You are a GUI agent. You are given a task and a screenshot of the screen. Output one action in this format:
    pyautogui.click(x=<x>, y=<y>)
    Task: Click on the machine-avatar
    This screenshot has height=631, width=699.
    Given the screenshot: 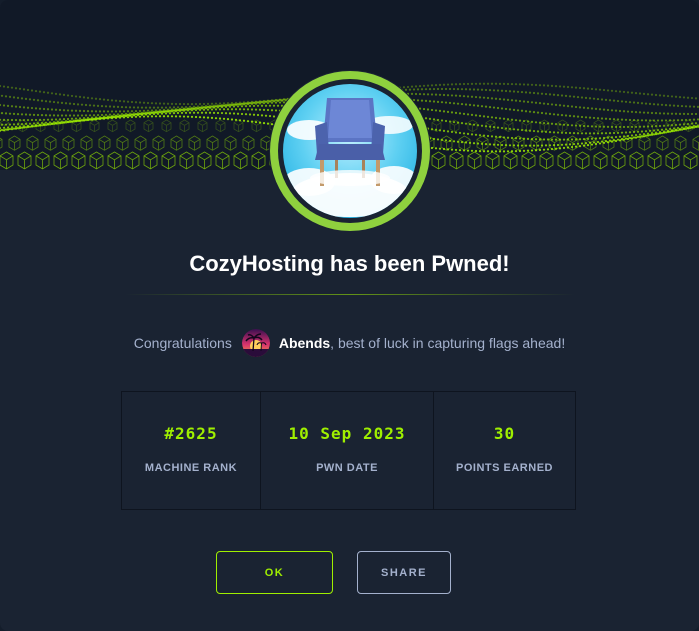 What is the action you would take?
    pyautogui.click(x=350, y=151)
    